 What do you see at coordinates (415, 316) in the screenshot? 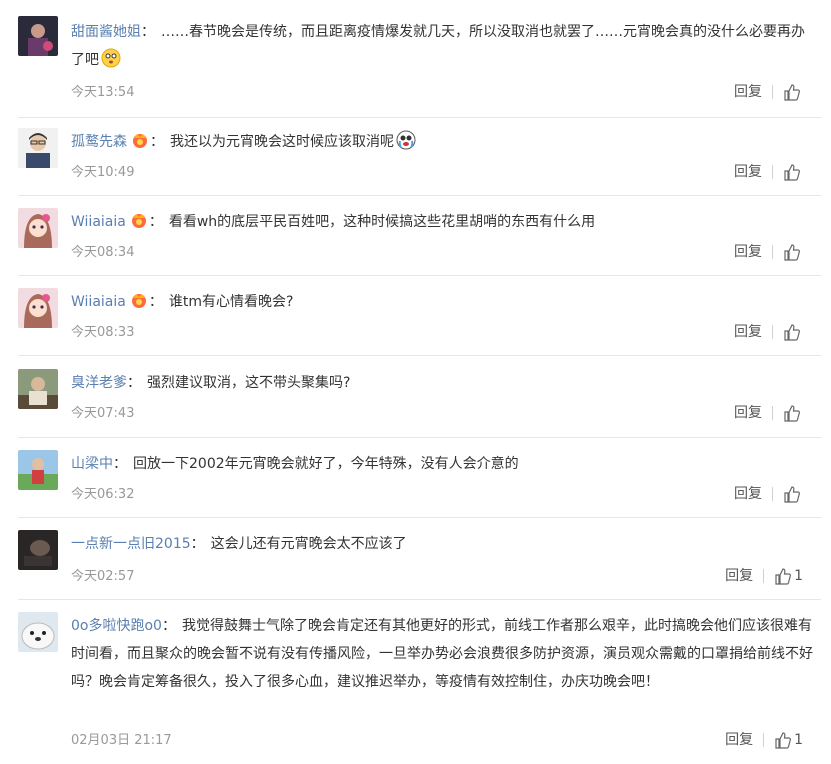
I see `comment-item: Wiiaiaia ： 谁tm有心情看晚会? 今天08:33 回复` at bounding box center [415, 316].